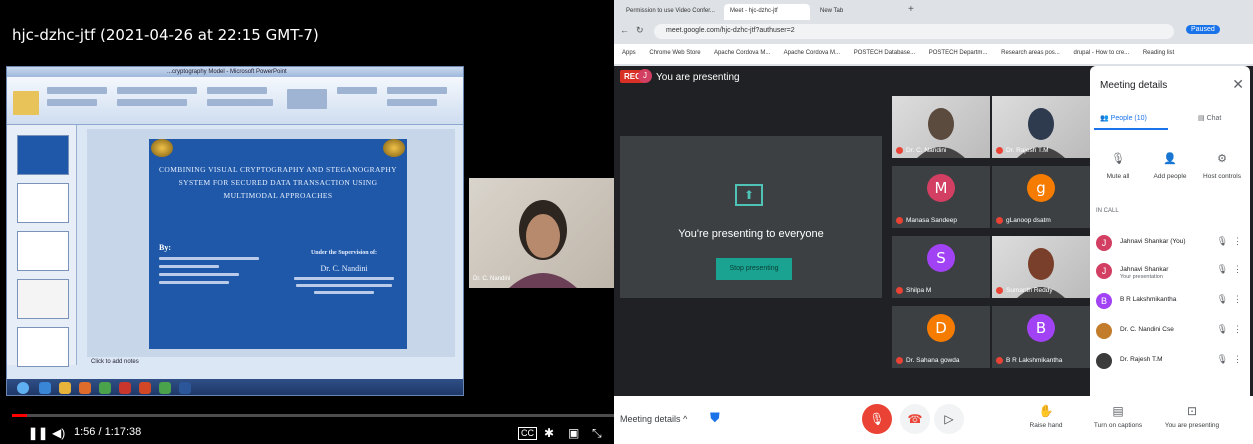  I want to click on miniplayer-icon: ▣, so click(573, 433).